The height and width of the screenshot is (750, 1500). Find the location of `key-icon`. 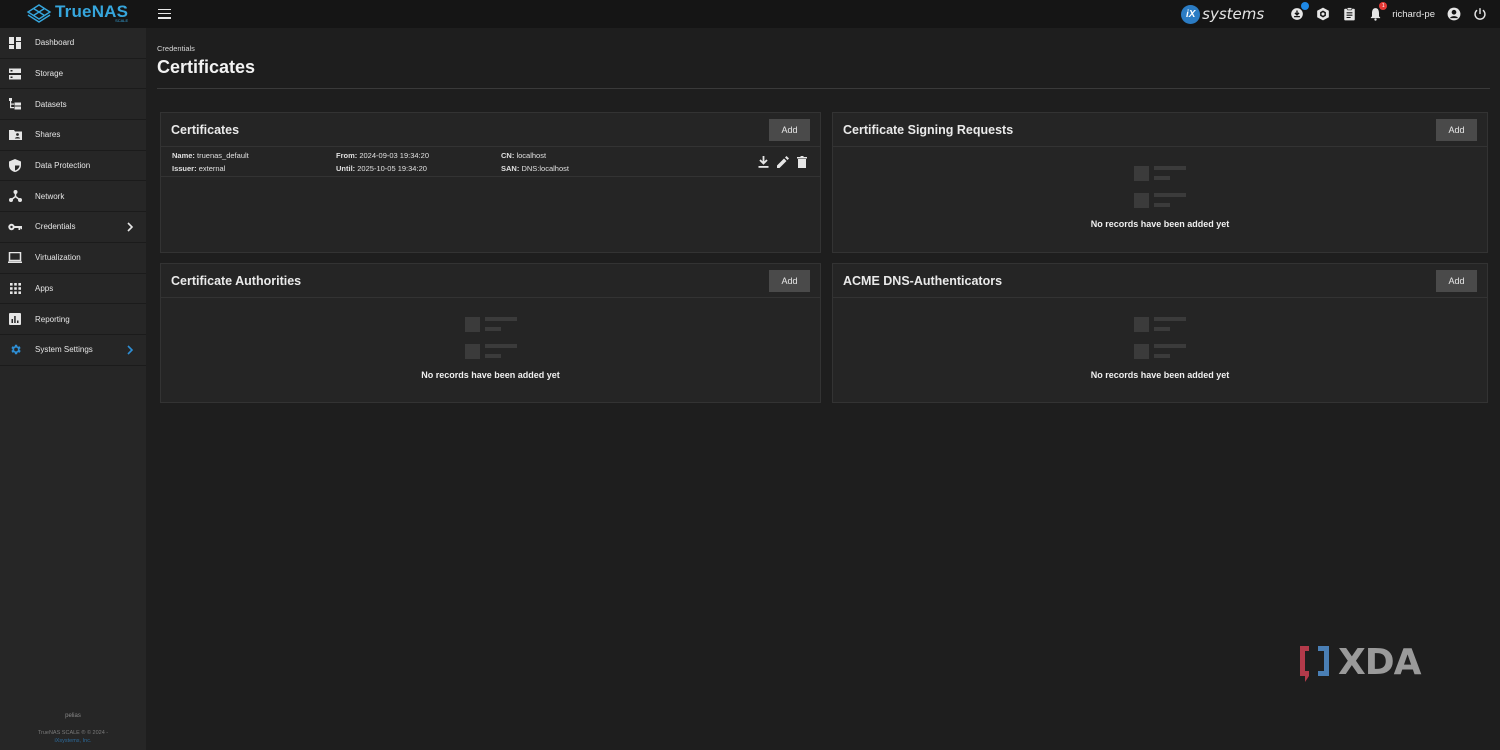

key-icon is located at coordinates (15, 227).